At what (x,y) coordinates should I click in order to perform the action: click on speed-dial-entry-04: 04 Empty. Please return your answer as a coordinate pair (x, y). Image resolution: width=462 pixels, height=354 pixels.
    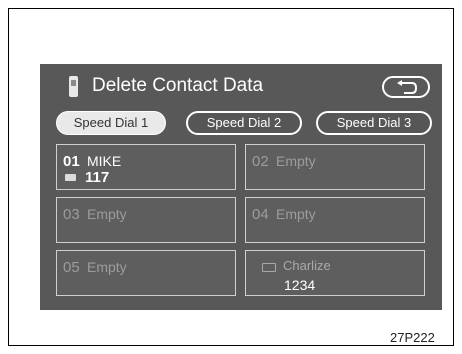
    Looking at the image, I should click on (335, 220).